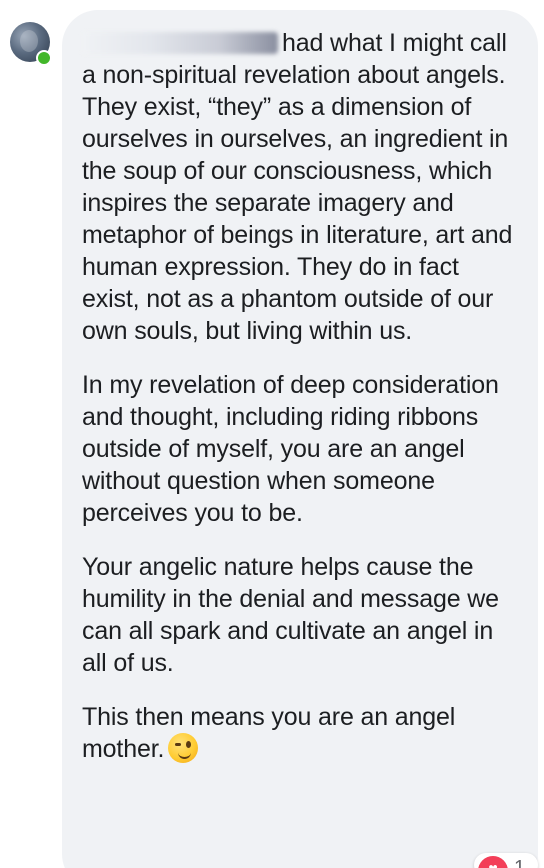  I want to click on online-status-icon, so click(44, 58).